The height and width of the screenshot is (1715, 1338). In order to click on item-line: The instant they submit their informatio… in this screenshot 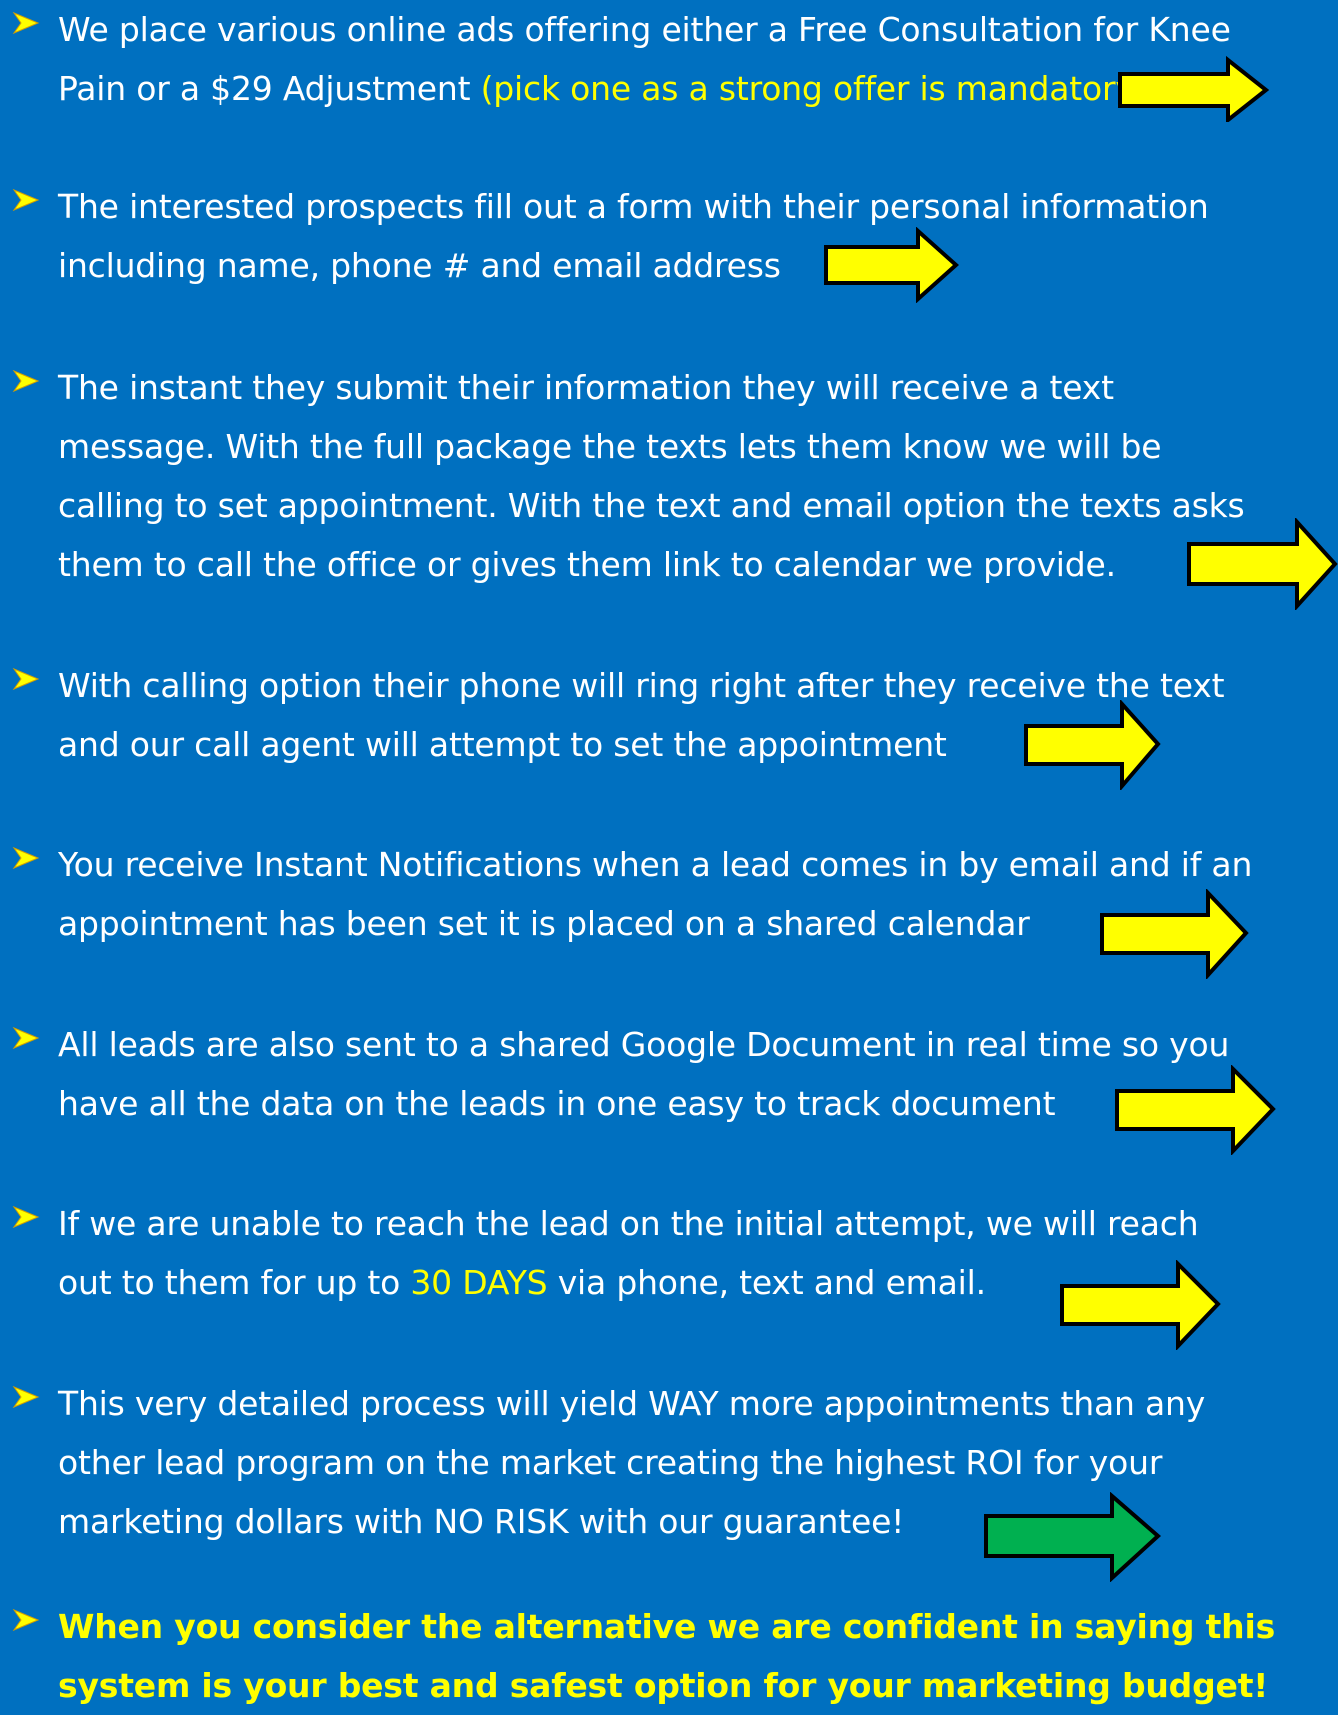, I will do `click(586, 387)`.